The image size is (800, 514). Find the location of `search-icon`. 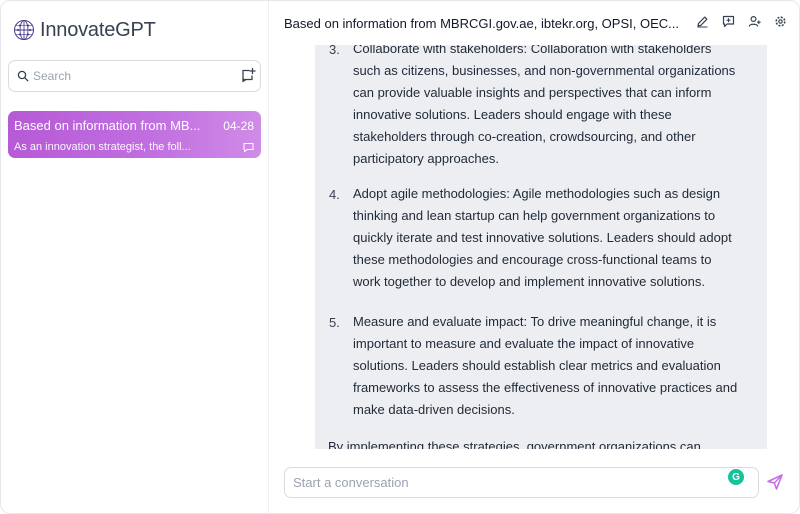

search-icon is located at coordinates (23, 76).